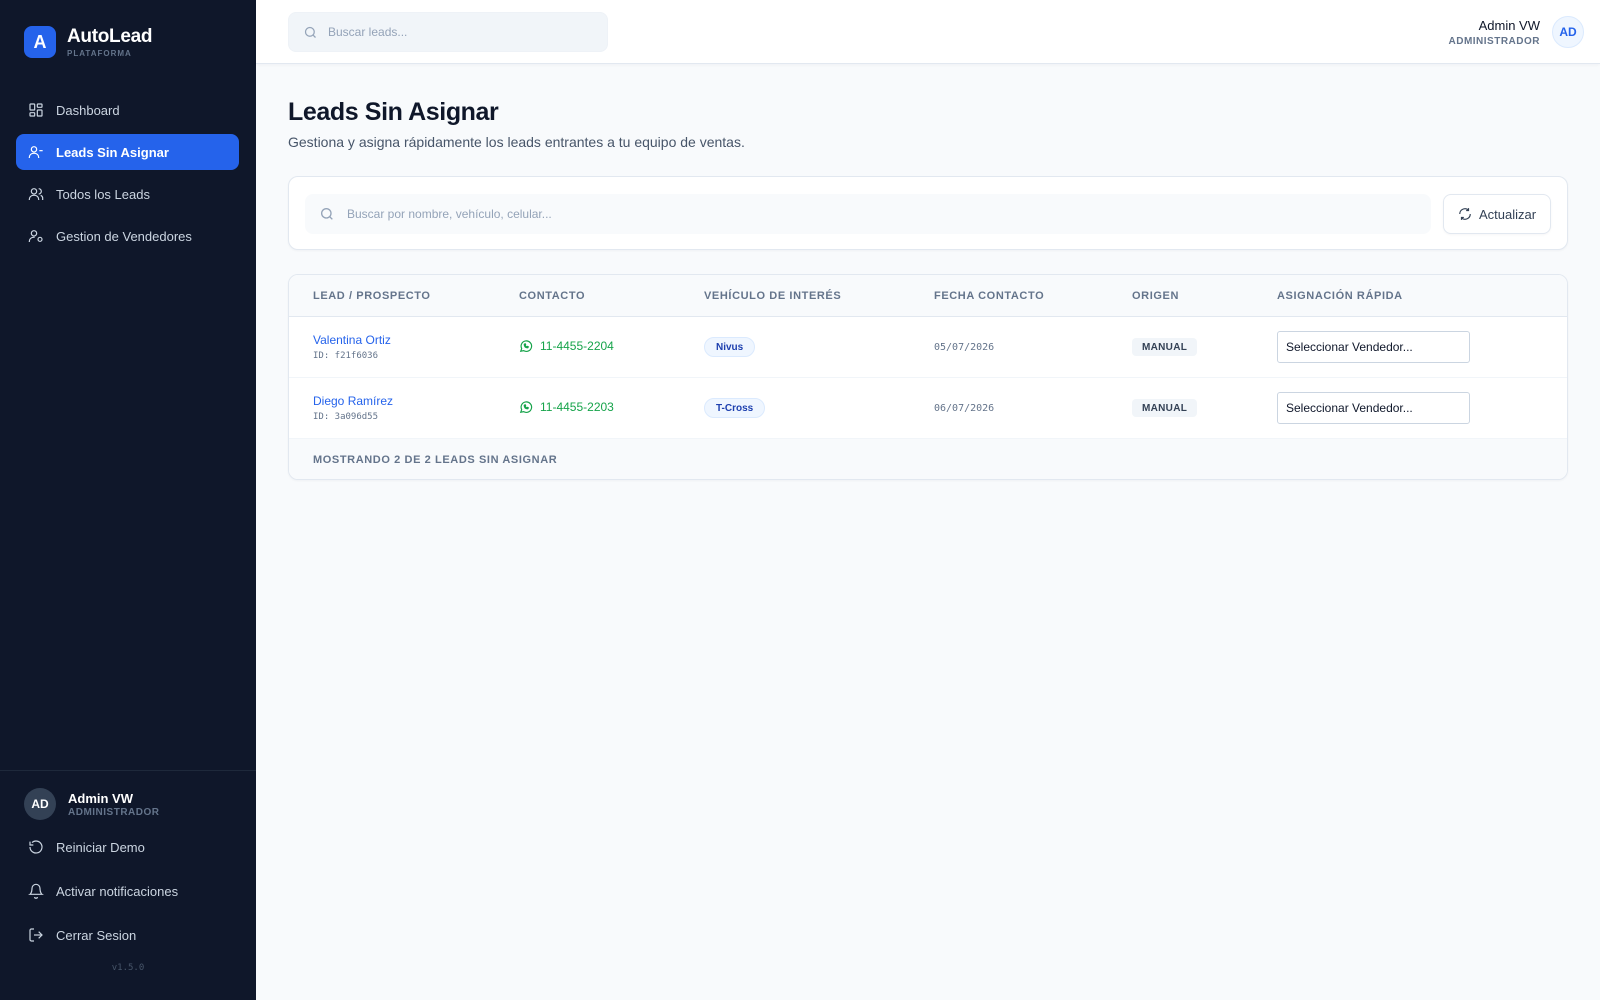  Describe the element at coordinates (1465, 214) in the screenshot. I see `refresh-icon` at that location.